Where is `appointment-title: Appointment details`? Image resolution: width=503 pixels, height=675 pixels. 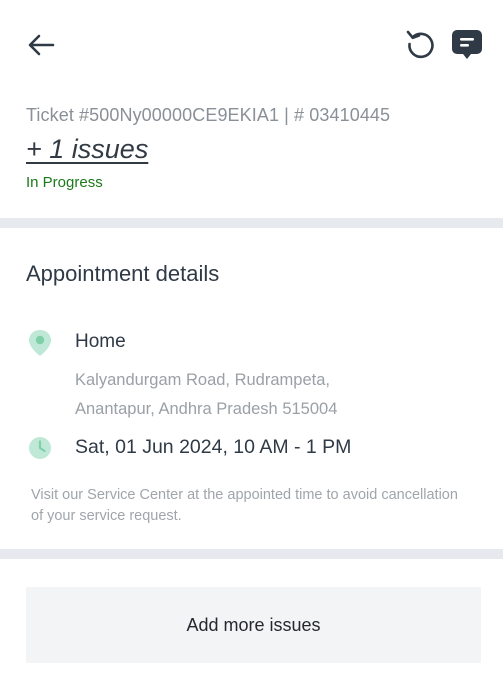
appointment-title: Appointment details is located at coordinates (123, 273).